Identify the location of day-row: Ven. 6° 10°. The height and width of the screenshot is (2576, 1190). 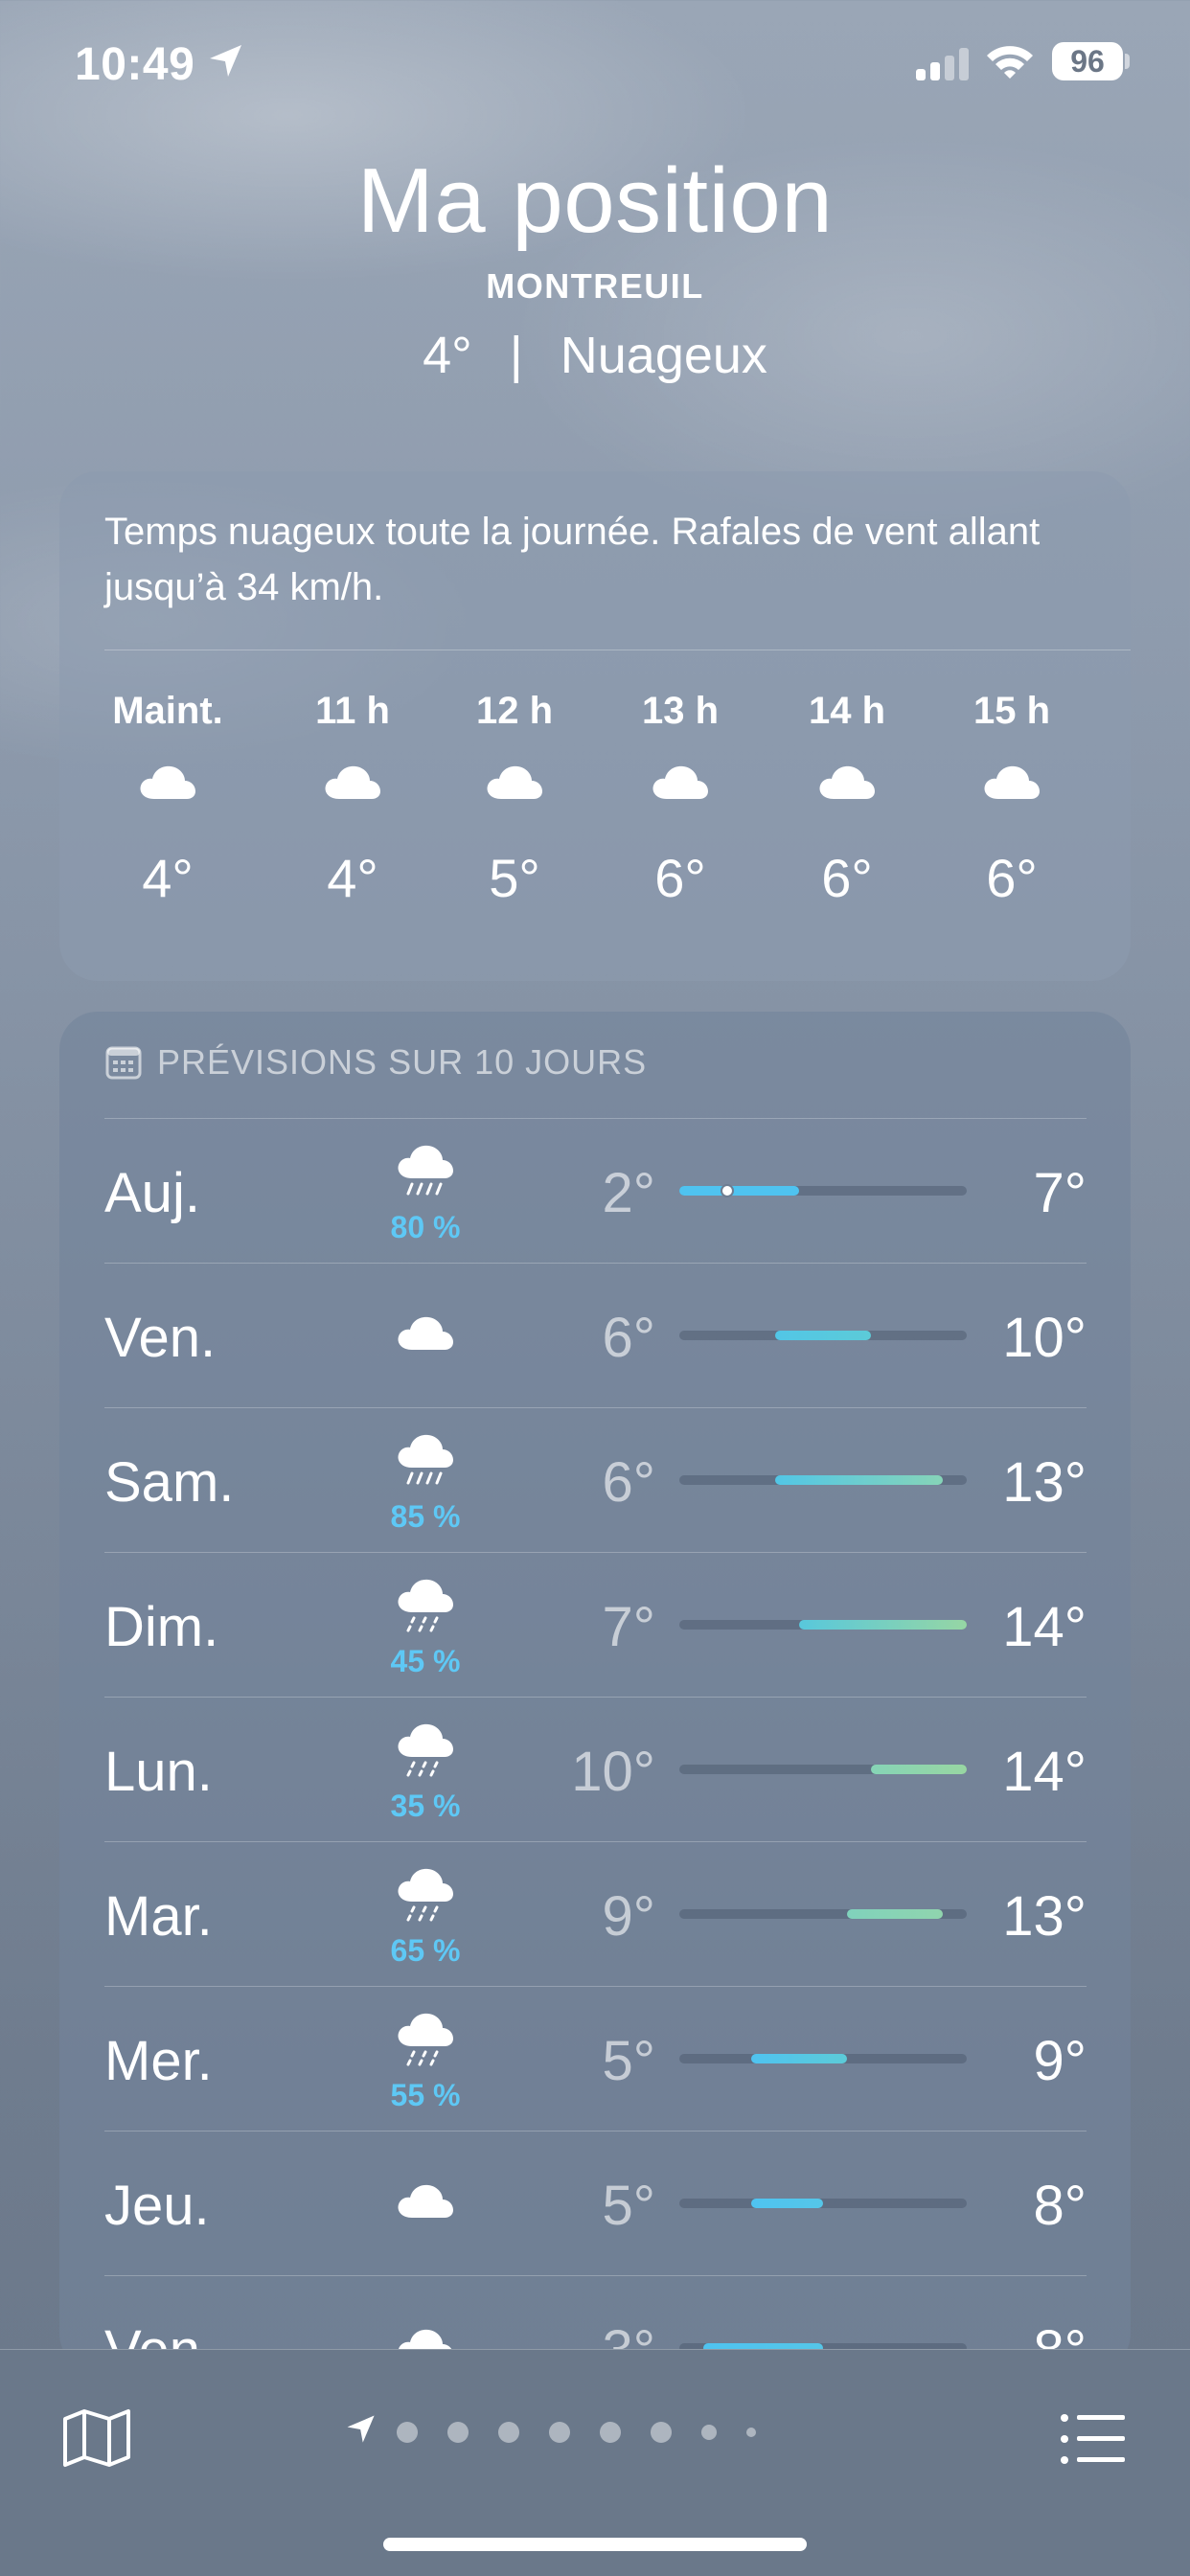
(595, 1335).